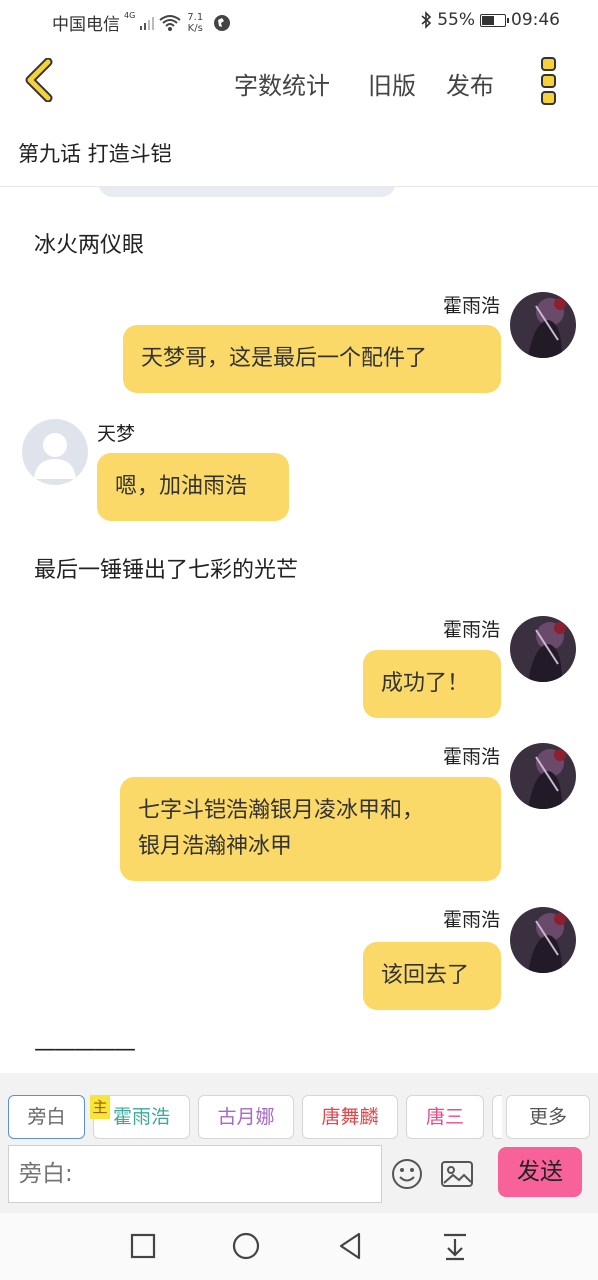 Image resolution: width=598 pixels, height=1280 pixels. What do you see at coordinates (130, 15) in the screenshot?
I see `network-type: 4G` at bounding box center [130, 15].